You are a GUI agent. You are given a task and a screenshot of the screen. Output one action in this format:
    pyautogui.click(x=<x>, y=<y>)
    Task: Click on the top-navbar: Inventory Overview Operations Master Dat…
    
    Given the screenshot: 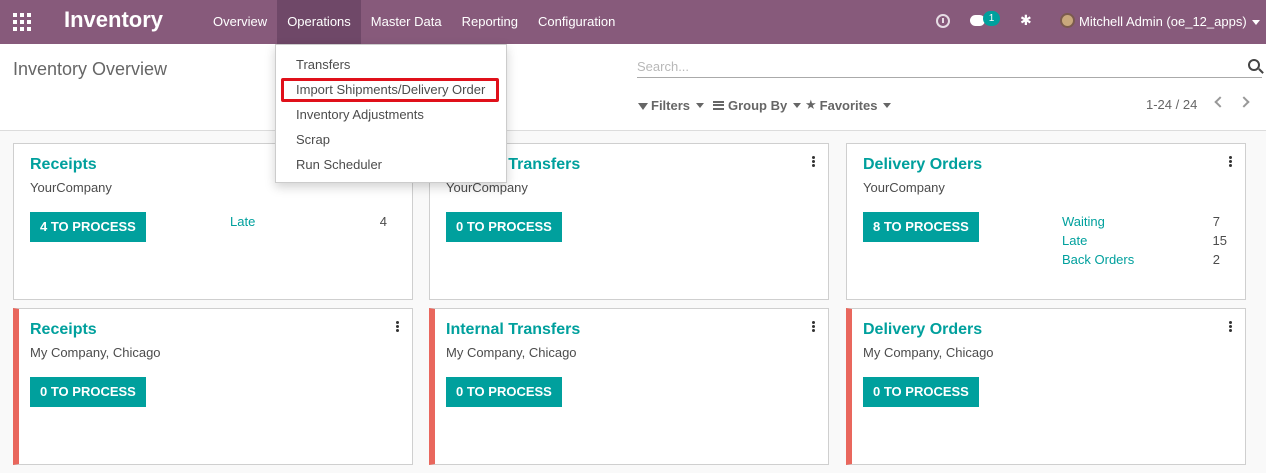 What is the action you would take?
    pyautogui.click(x=633, y=22)
    